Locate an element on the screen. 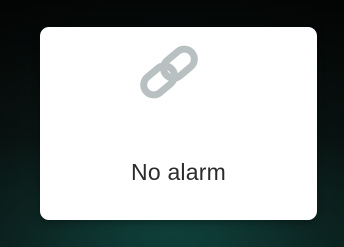 The height and width of the screenshot is (247, 344). link-icon is located at coordinates (169, 72).